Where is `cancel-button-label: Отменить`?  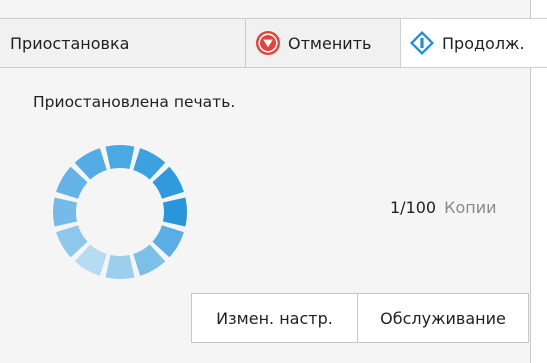 cancel-button-label: Отменить is located at coordinates (330, 43).